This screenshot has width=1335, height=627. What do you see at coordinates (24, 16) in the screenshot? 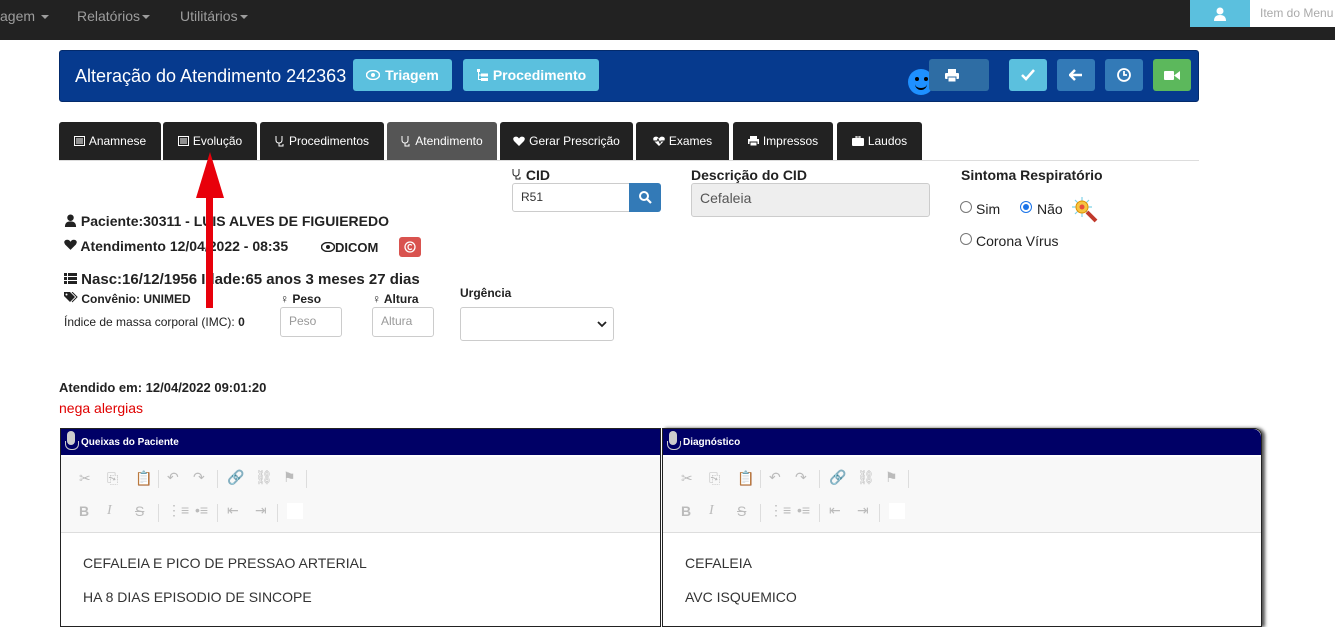
I see `menu-partial: agem` at bounding box center [24, 16].